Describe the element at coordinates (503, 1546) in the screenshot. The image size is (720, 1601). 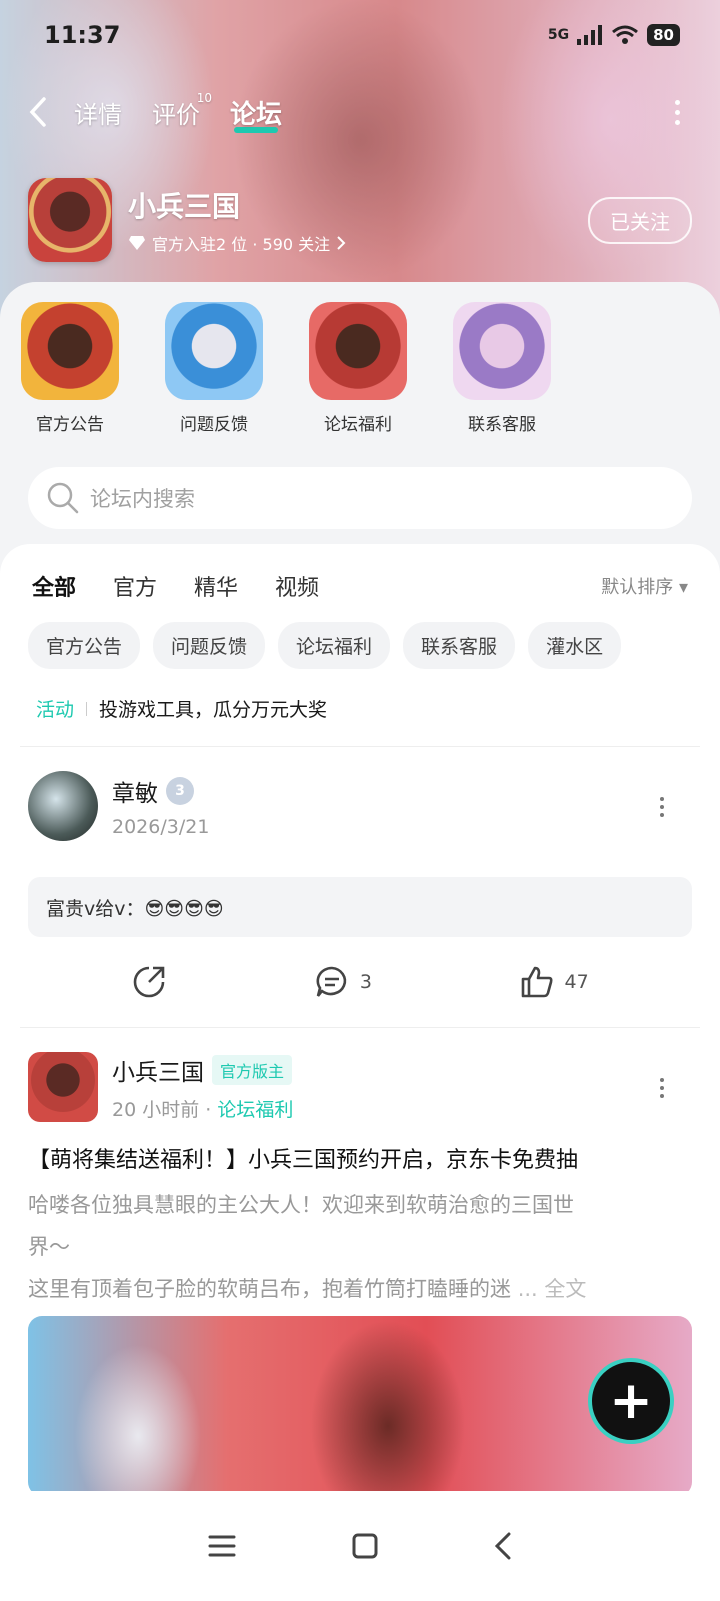
I see `back-nav-icon` at that location.